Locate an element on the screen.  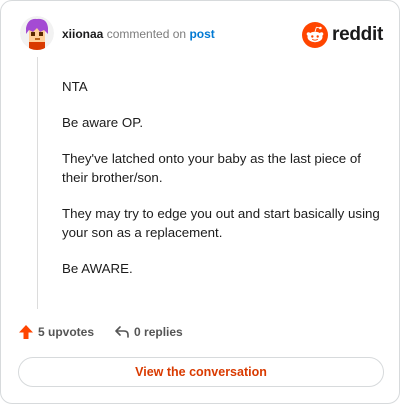
username: xiionaa is located at coordinates (82, 34).